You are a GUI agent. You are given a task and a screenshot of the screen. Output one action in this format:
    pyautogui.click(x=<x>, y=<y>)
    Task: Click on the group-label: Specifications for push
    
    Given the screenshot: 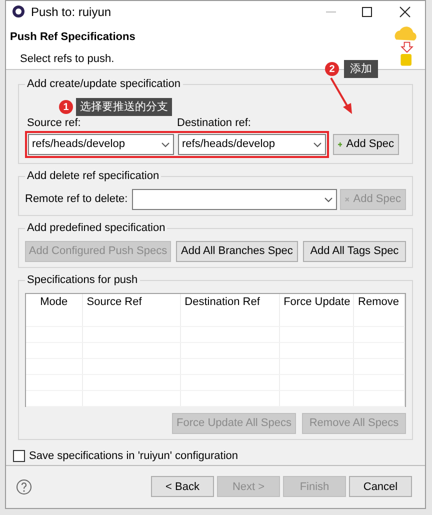 What is the action you would take?
    pyautogui.click(x=82, y=280)
    